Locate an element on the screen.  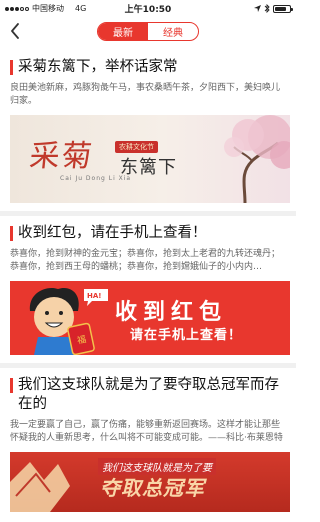
article-banner: 我们这支球队就是为了要 夺取总冠军 is located at coordinates (150, 482).